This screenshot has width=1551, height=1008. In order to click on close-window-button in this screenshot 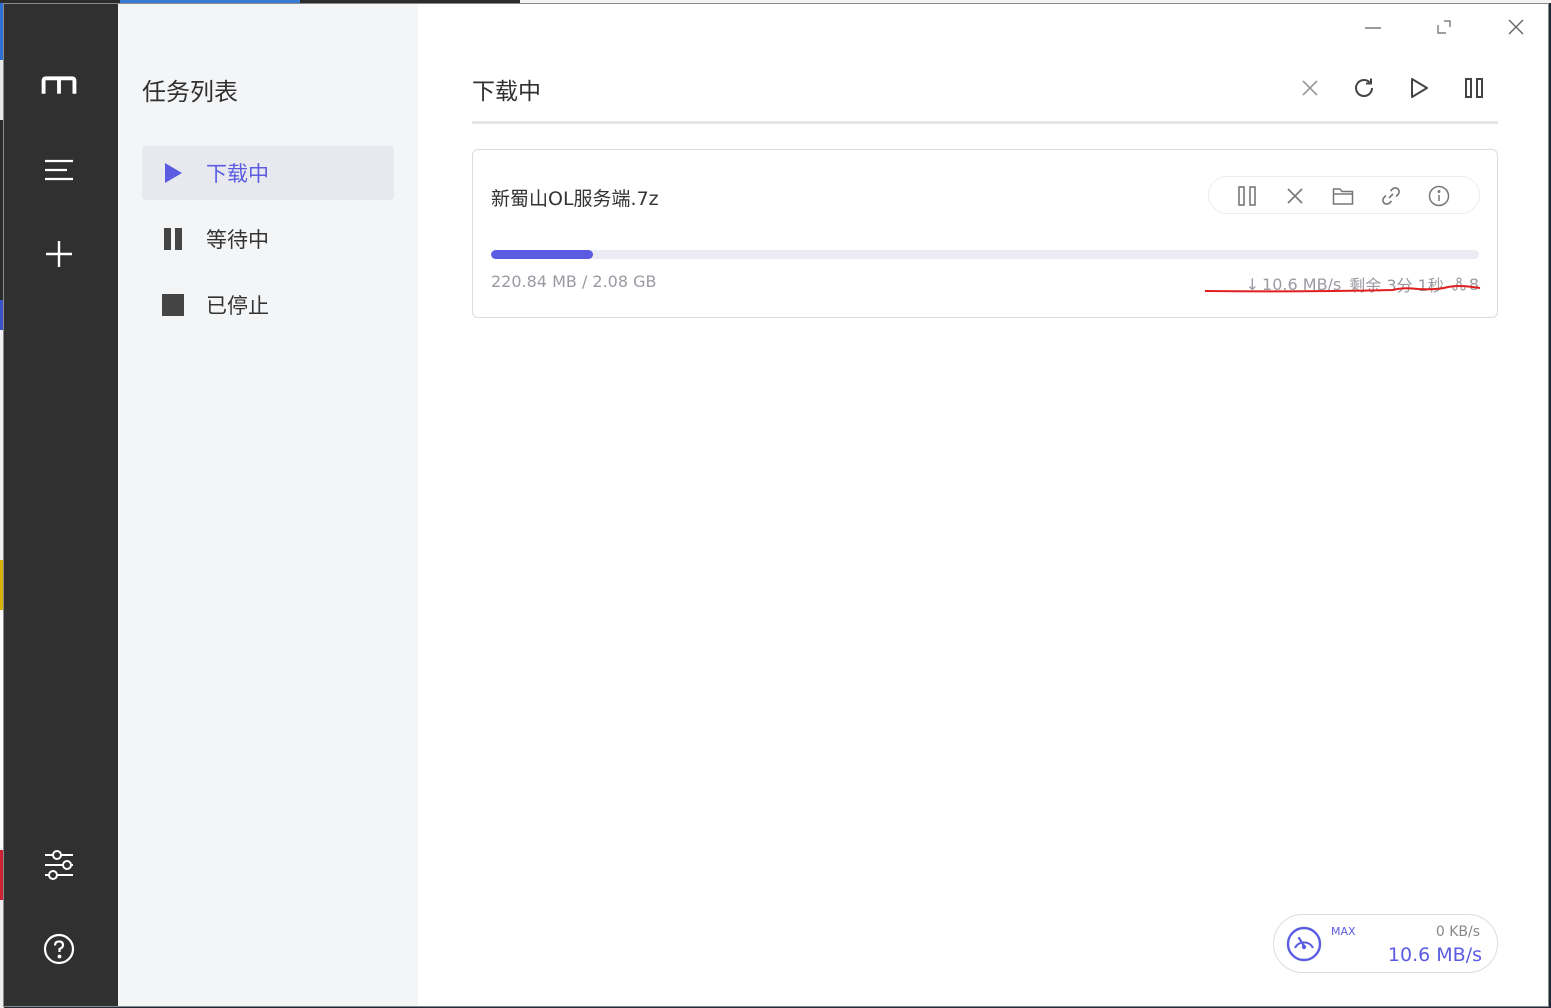, I will do `click(1516, 27)`.